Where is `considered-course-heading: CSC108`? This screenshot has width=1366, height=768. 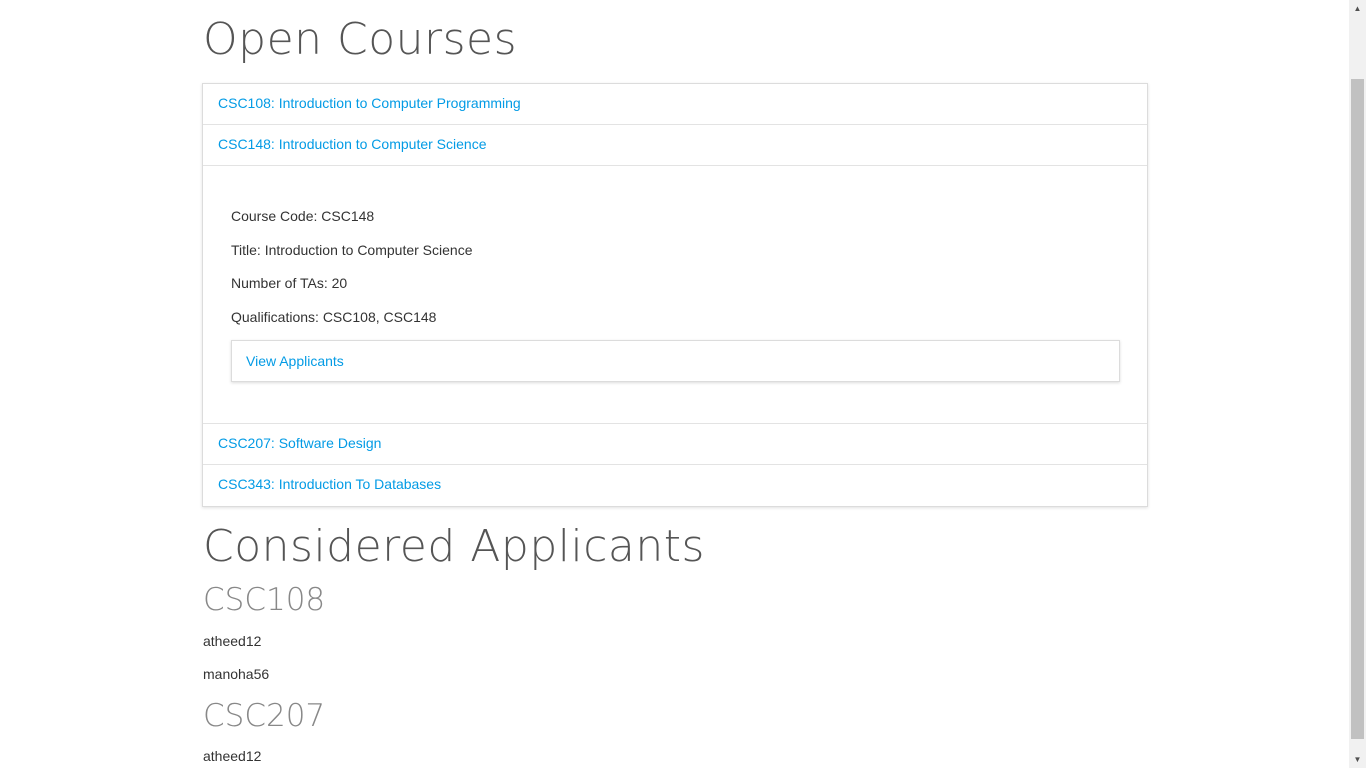 considered-course-heading: CSC108 is located at coordinates (264, 600).